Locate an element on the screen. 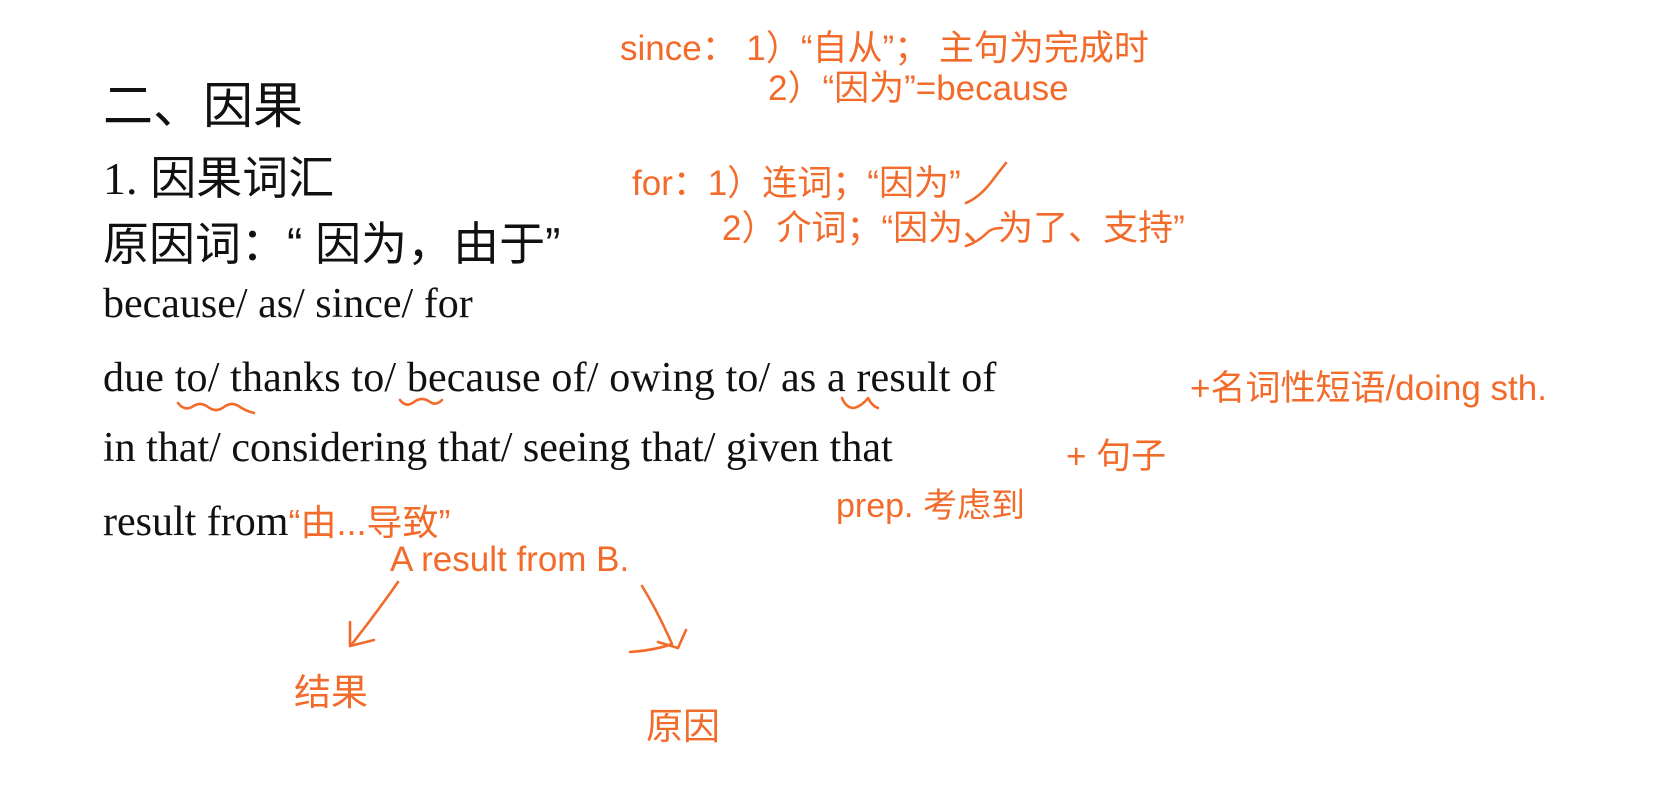 Image resolution: width=1676 pixels, height=801 pixels. subheading-number: 1. is located at coordinates (120, 178).